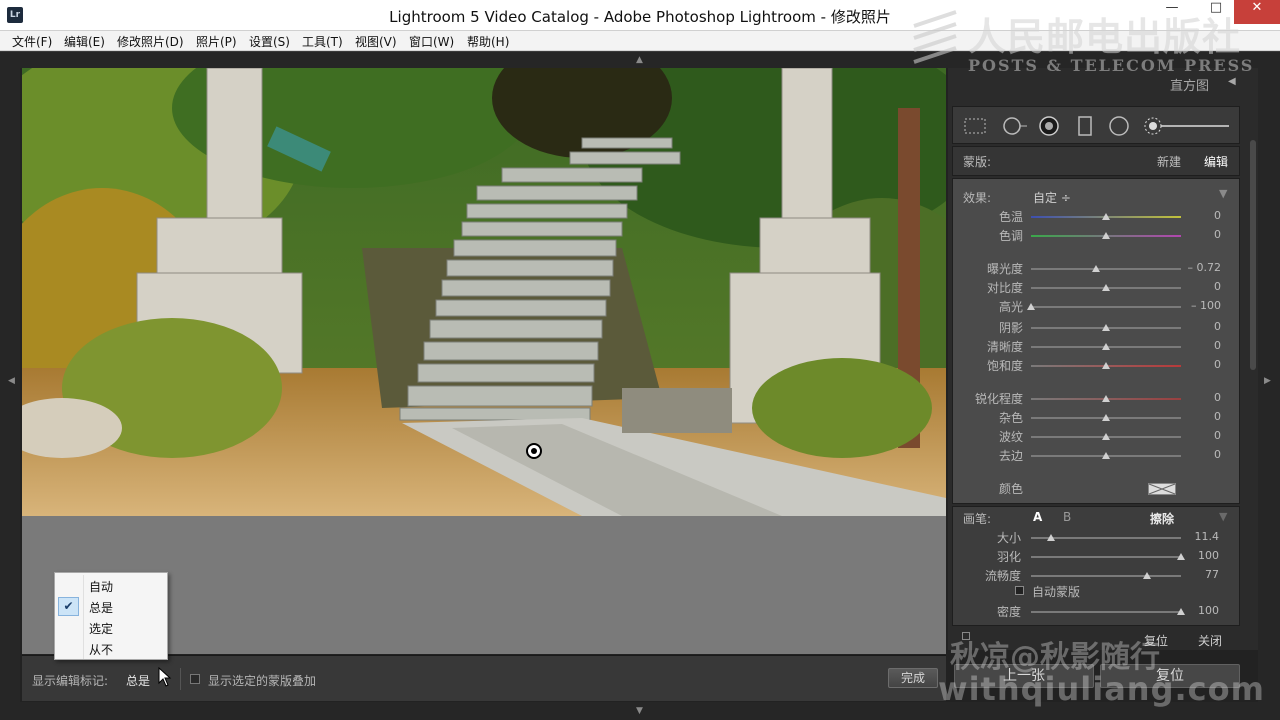 Image resolution: width=1280 pixels, height=720 pixels. I want to click on bottom-panel-toggle-icon: ▼, so click(639, 711).